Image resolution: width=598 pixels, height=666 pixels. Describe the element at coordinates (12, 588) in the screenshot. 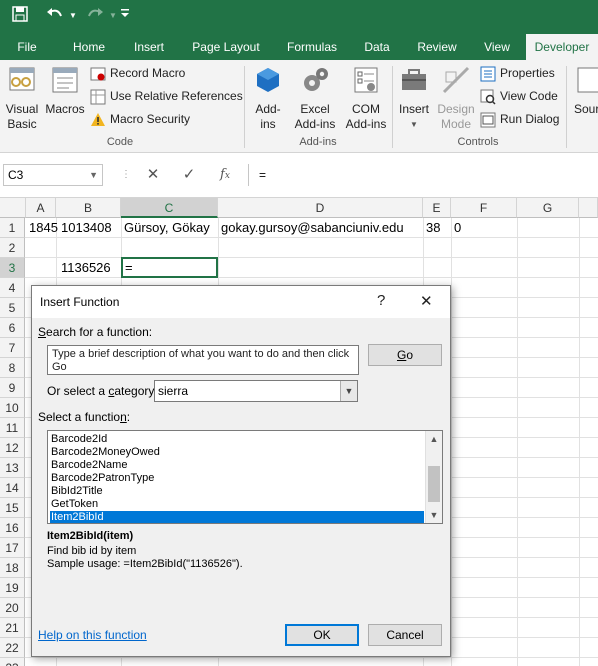

I see `row-header: 19` at that location.